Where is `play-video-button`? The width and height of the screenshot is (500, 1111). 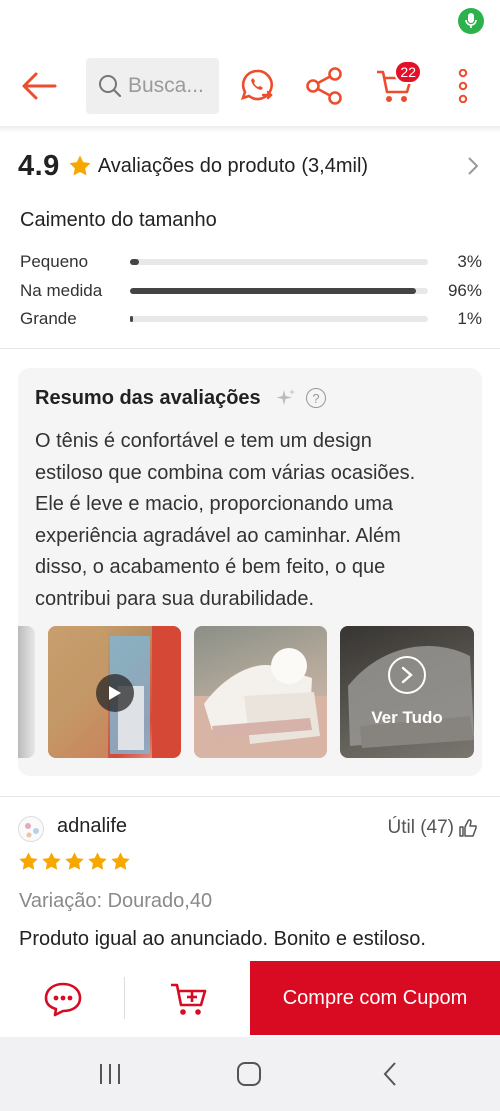
play-video-button is located at coordinates (115, 693).